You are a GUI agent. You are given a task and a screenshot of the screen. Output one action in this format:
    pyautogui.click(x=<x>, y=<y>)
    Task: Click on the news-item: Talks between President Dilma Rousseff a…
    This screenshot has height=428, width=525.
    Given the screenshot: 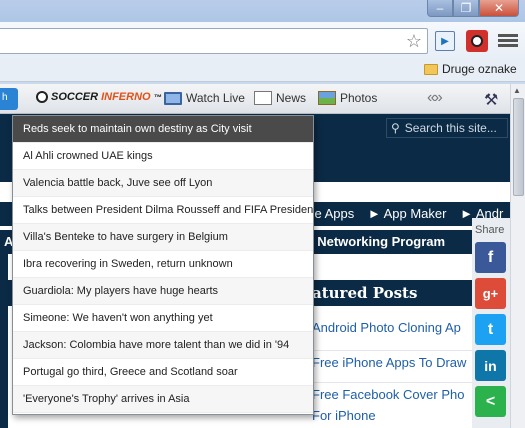 What is the action you would take?
    pyautogui.click(x=163, y=210)
    